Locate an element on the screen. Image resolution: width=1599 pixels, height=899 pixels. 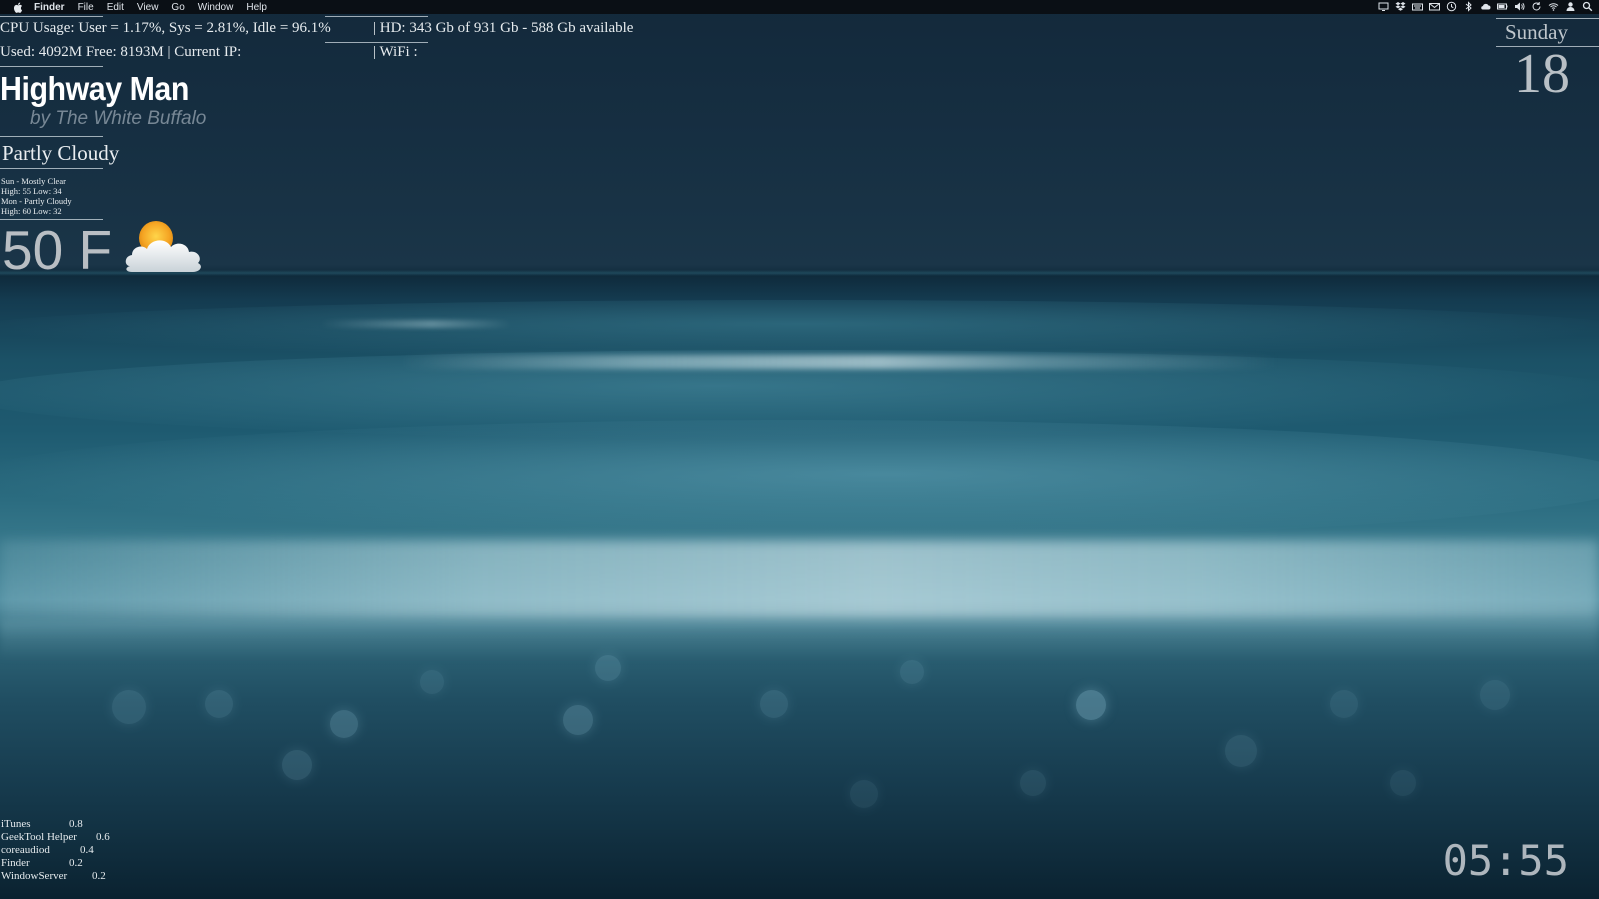
now-playing-artist: by The White Buffalo is located at coordinates (118, 118).